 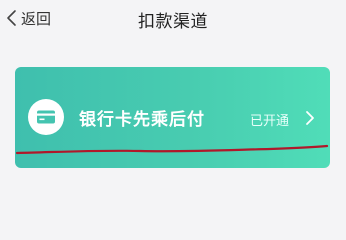 I want to click on bank-card-icon, so click(x=46, y=117).